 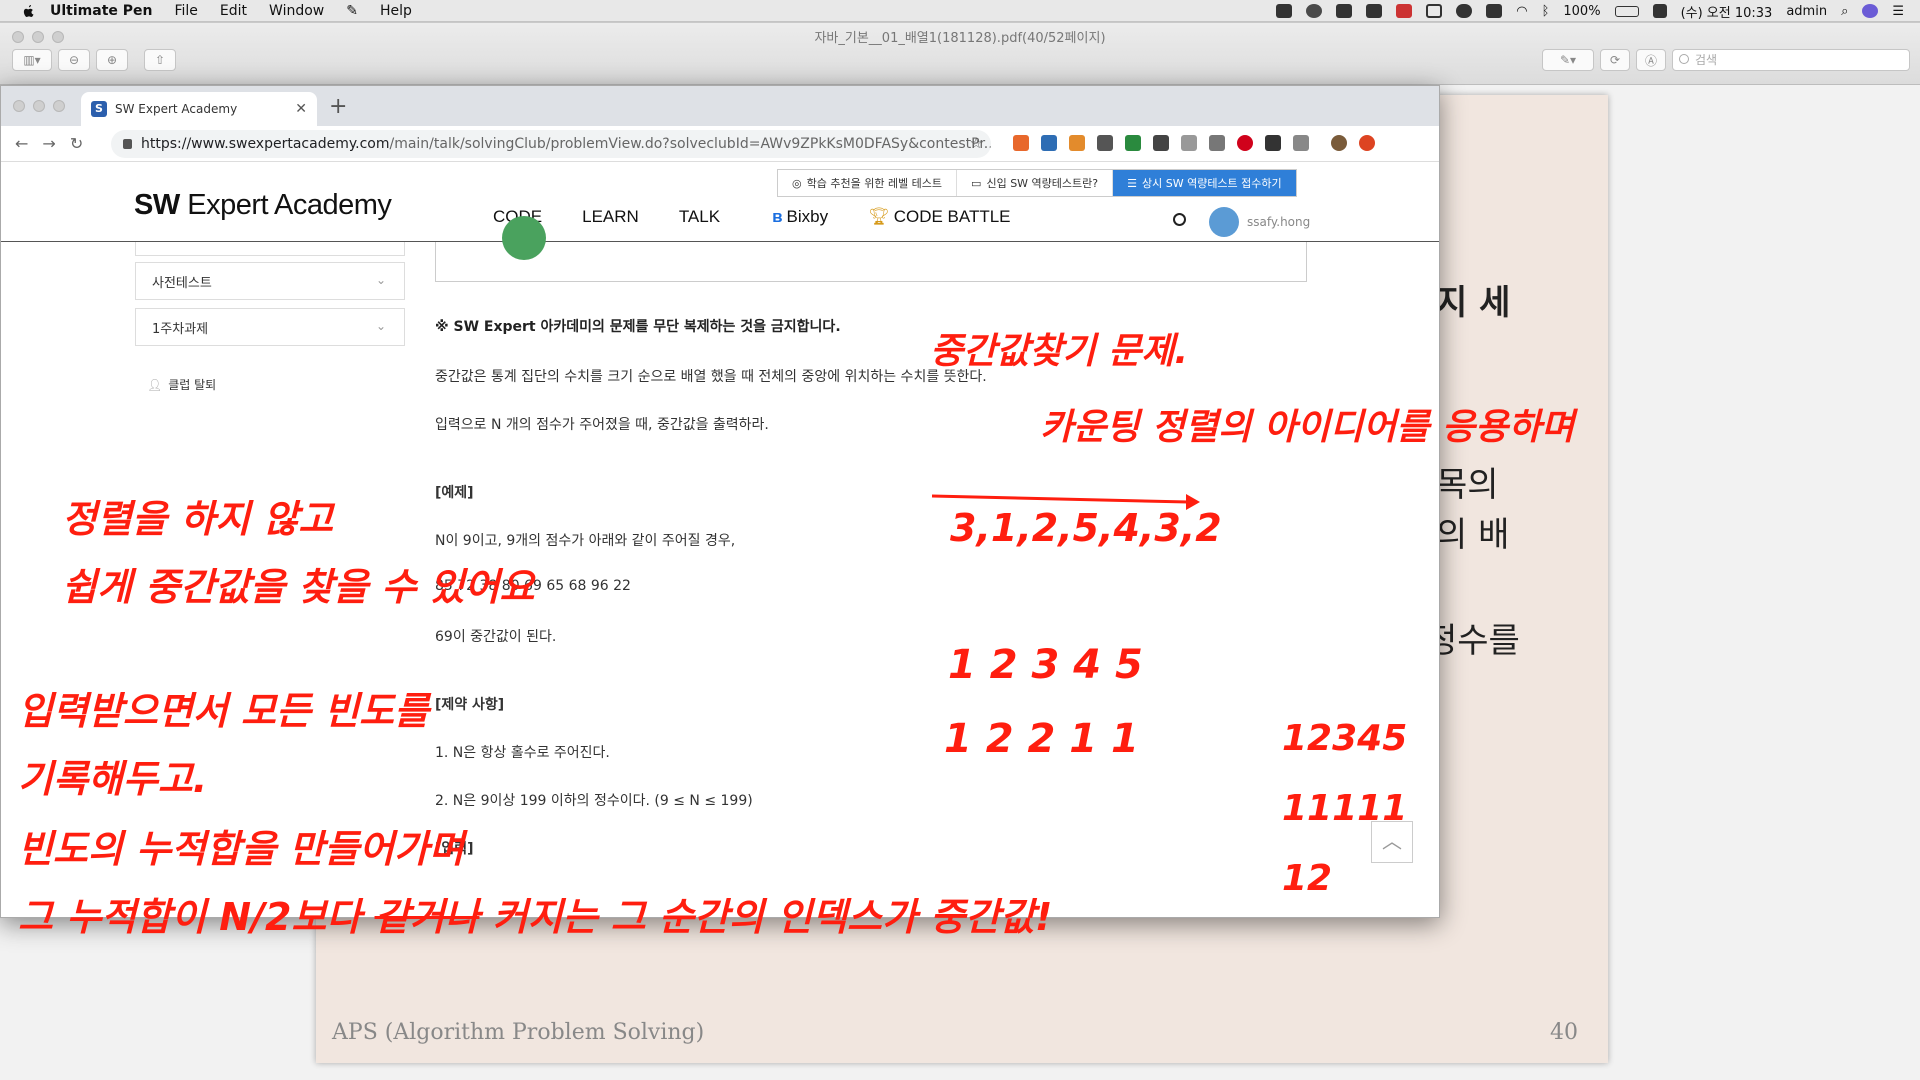 What do you see at coordinates (1494, 11) in the screenshot?
I see `display-icon` at bounding box center [1494, 11].